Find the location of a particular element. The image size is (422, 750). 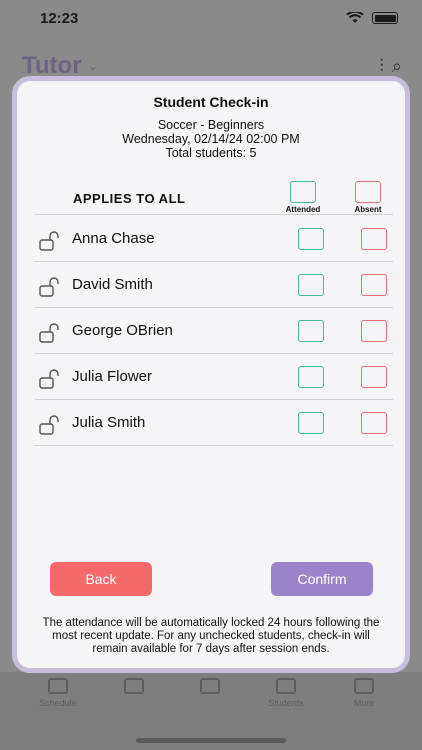

board-icon is located at coordinates (210, 686).